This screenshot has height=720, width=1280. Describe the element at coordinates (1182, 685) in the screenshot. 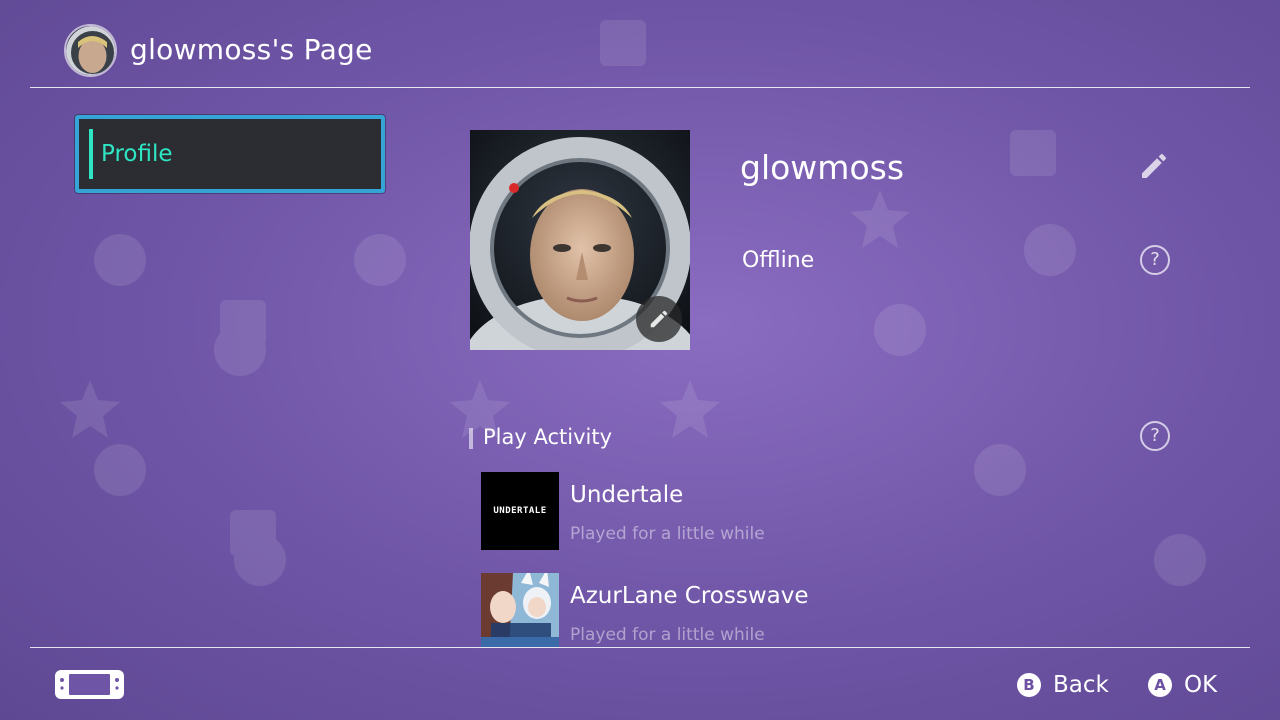

I see `ok-button: A OK` at that location.